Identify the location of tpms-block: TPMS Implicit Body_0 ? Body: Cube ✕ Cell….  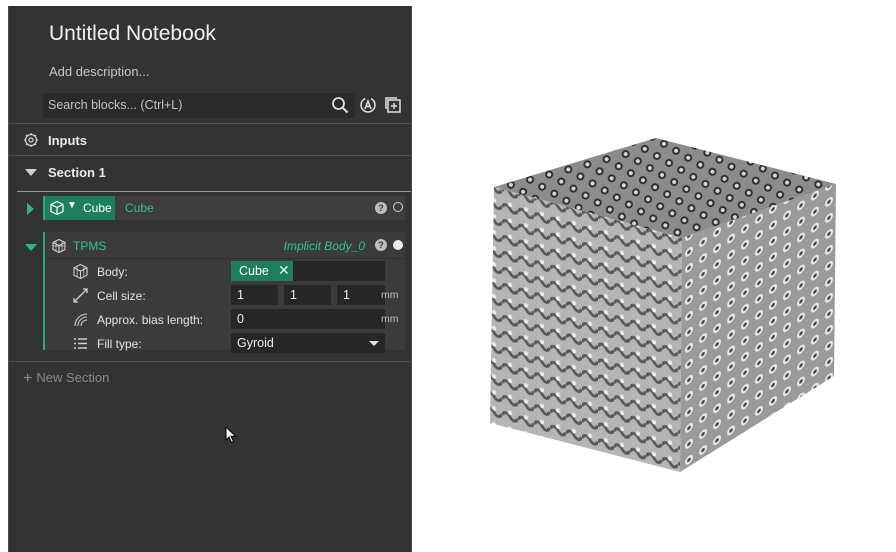
(224, 292).